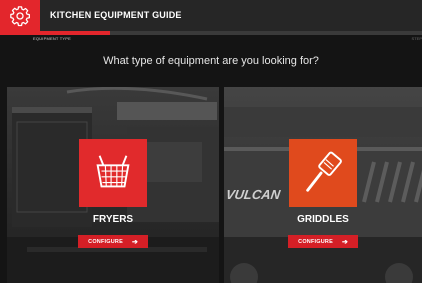 Image resolution: width=422 pixels, height=283 pixels. I want to click on configure-griddles-button: CONFIGURE ➔, so click(323, 241).